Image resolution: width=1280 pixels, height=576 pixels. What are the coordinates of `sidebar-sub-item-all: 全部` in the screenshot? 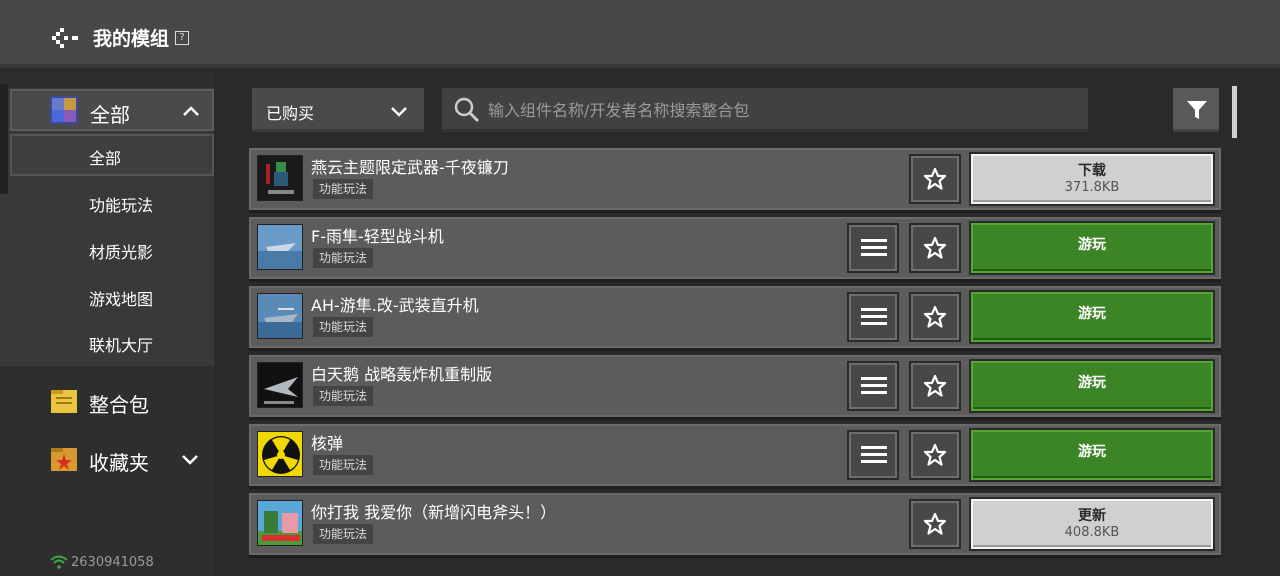 It's located at (105, 157).